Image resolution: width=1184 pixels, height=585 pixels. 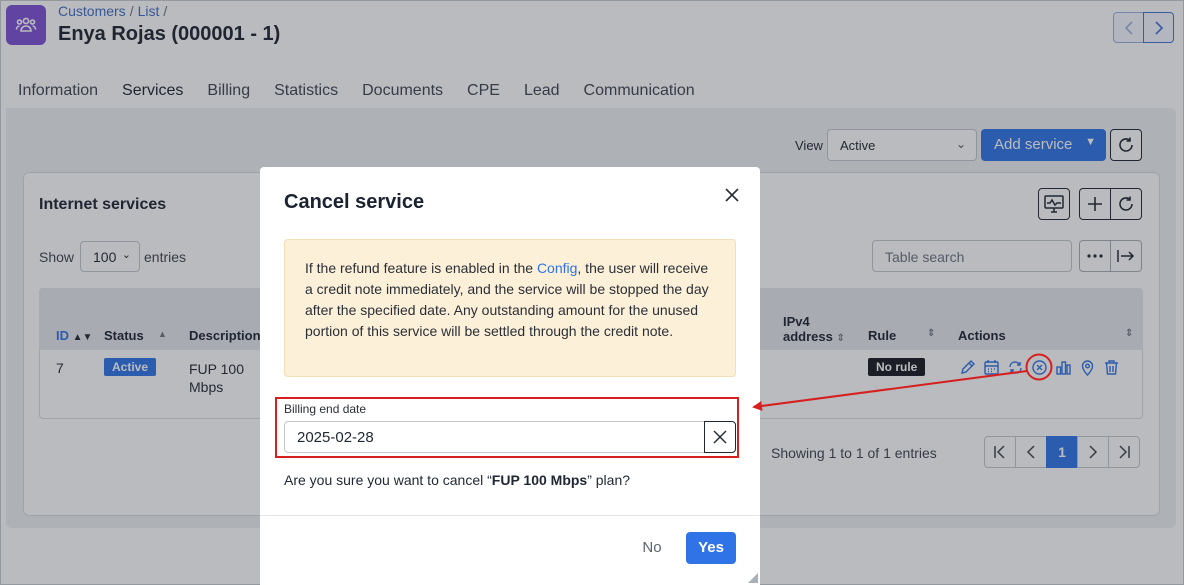 I want to click on alert-text-before: If the refund feature is enabled in the, so click(x=421, y=268).